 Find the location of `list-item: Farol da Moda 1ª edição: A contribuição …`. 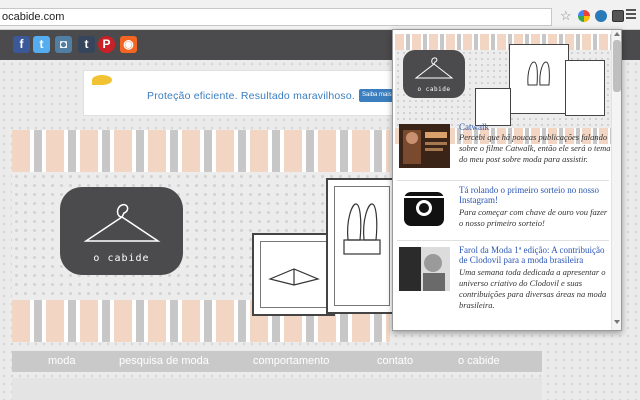

list-item: Farol da Moda 1ª edição: A contribuição … is located at coordinates (503, 287).